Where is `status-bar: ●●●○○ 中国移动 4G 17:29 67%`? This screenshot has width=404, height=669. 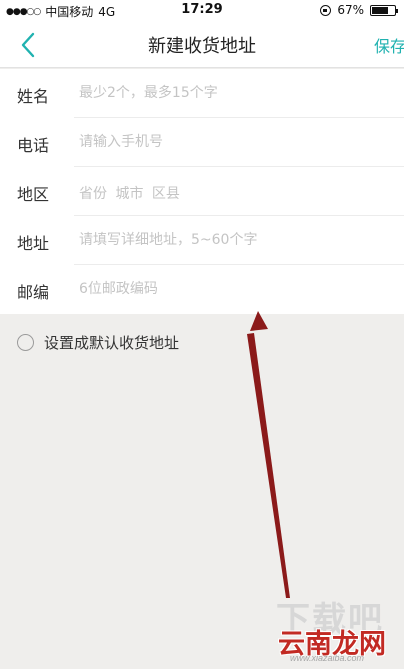
status-bar: ●●●○○ 中国移动 4G 17:29 67% is located at coordinates (202, 10).